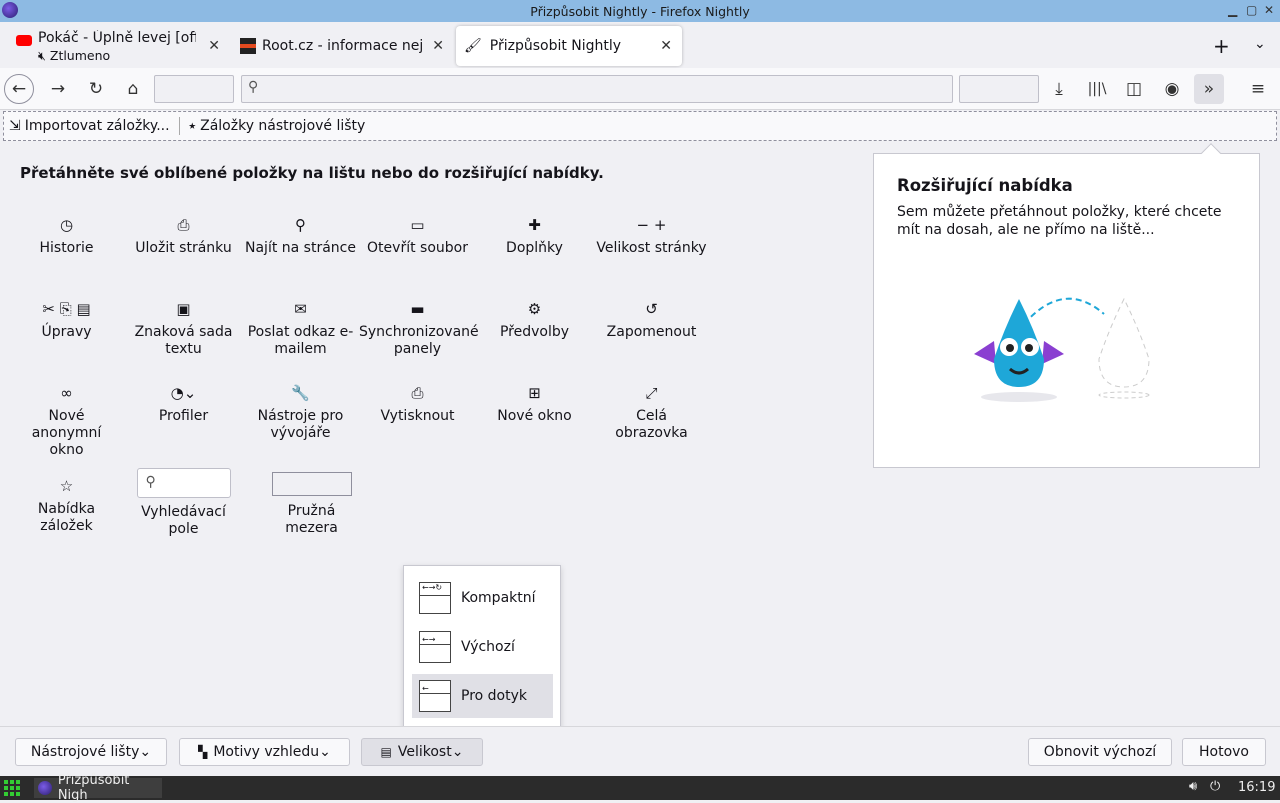  Describe the element at coordinates (1172, 89) in the screenshot. I see `account-icon: ◉` at that location.